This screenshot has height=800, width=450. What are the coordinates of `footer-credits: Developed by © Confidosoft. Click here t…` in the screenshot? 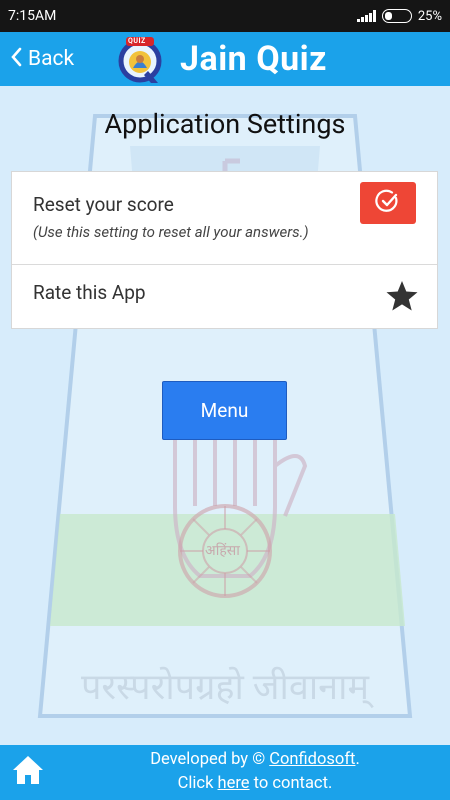 It's located at (255, 772).